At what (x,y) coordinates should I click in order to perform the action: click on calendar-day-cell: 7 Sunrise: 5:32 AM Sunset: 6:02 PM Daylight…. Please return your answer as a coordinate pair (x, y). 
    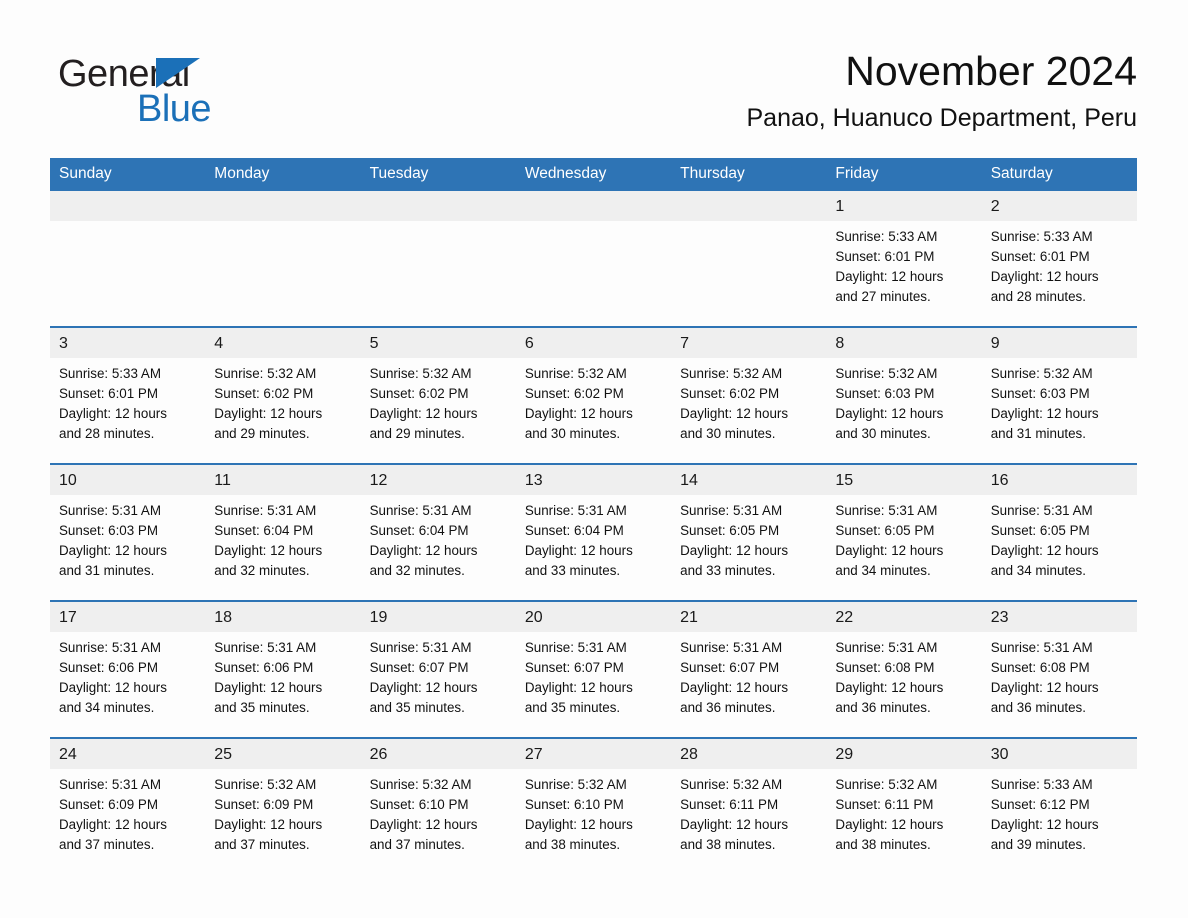
    Looking at the image, I should click on (749, 395).